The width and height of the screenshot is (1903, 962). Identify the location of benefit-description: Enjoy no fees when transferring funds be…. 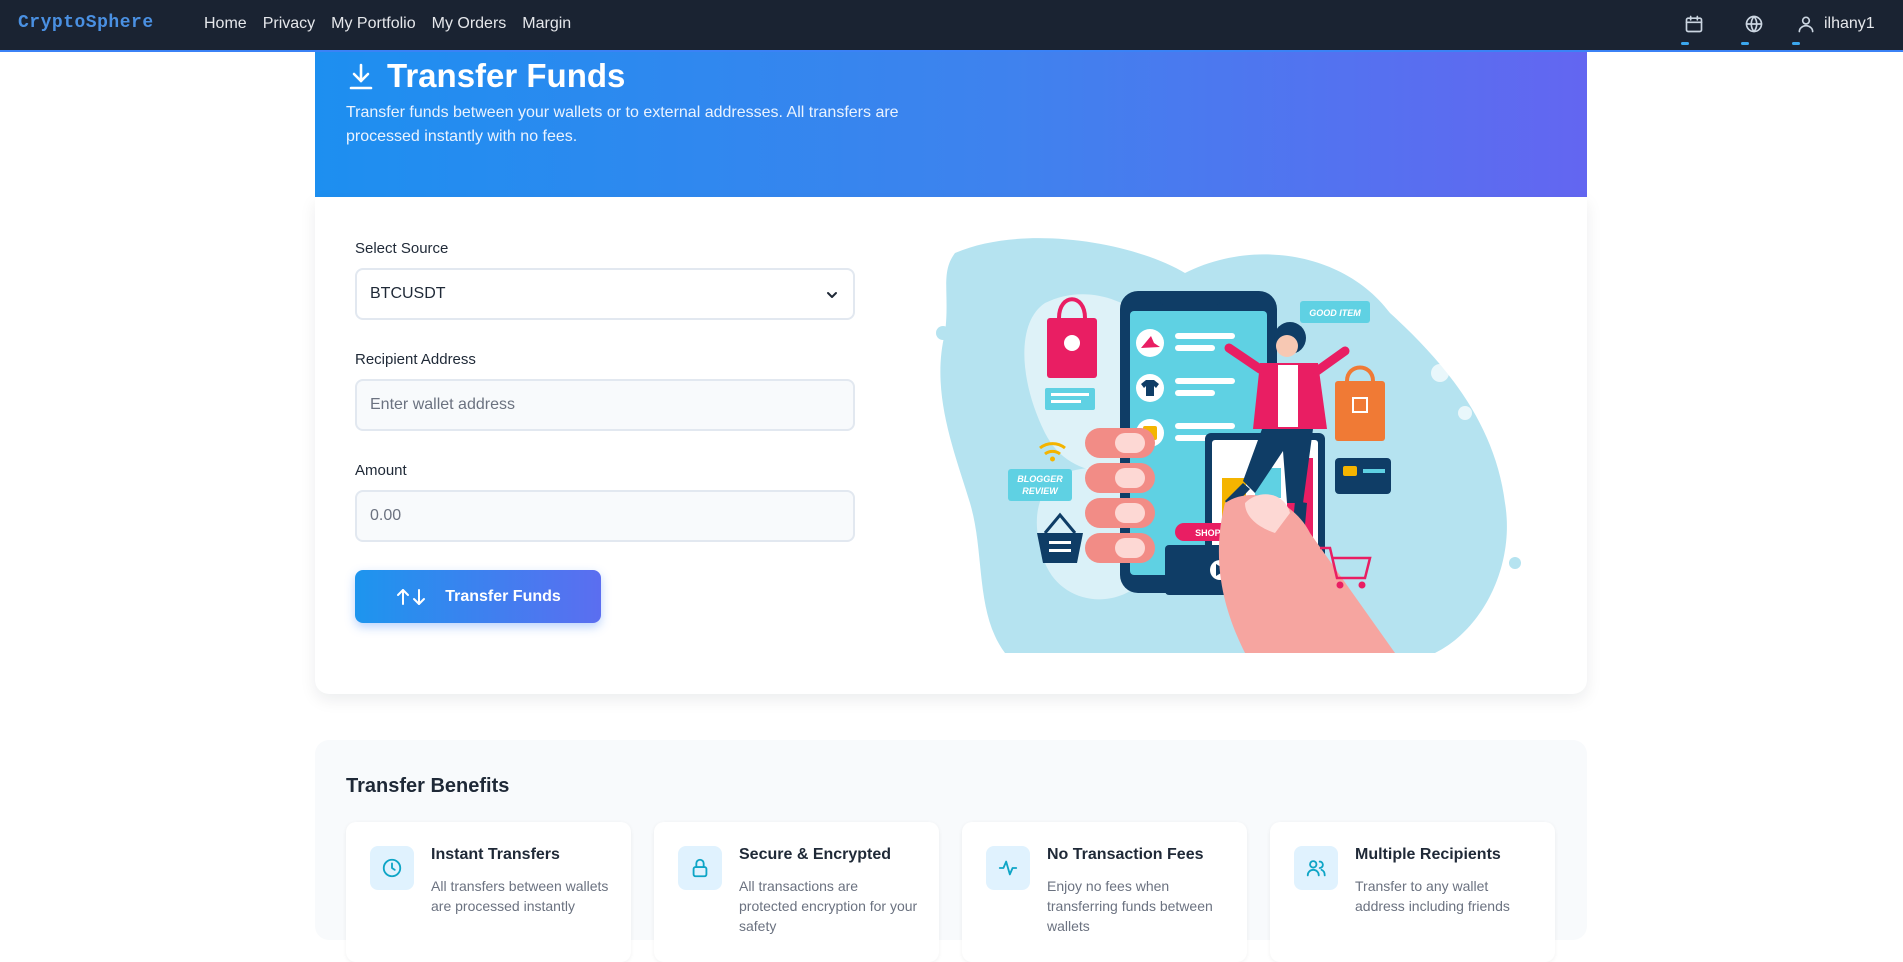
(1130, 906).